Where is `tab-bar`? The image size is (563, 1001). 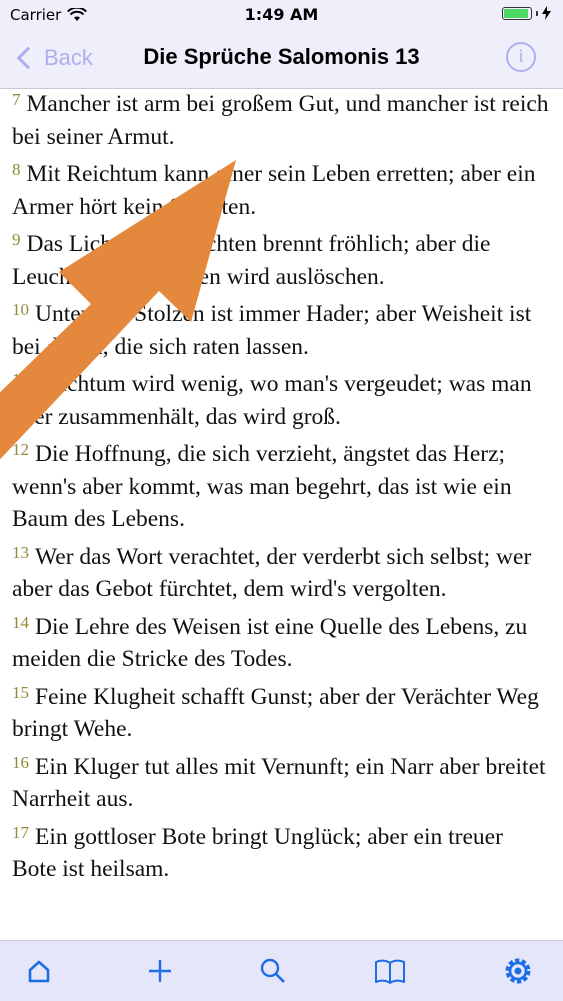
tab-bar is located at coordinates (281, 970).